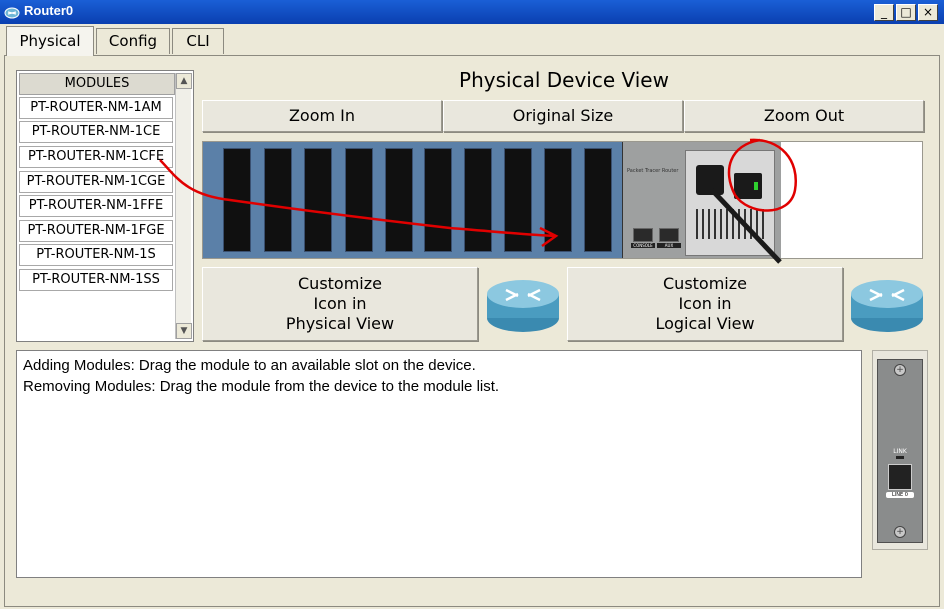 The width and height of the screenshot is (944, 609). I want to click on device-view: Packet Tracer Router CONSOLE AUX, so click(562, 200).